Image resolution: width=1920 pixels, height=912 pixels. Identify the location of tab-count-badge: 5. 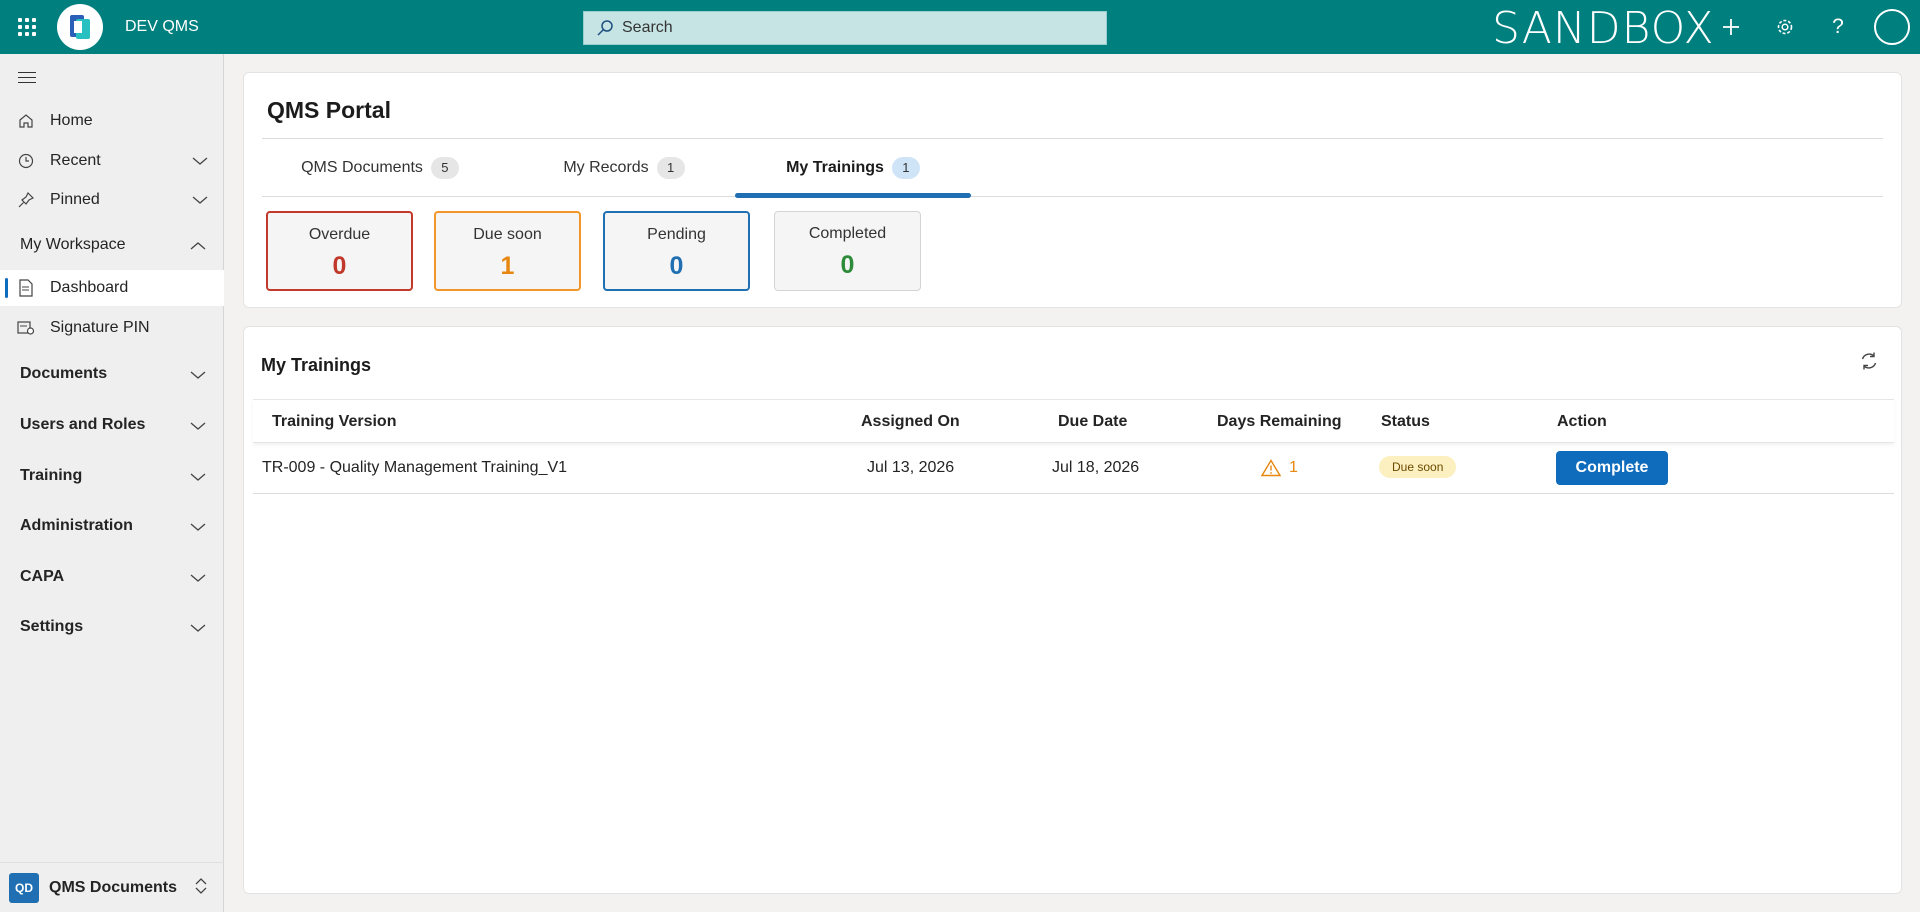
(444, 168).